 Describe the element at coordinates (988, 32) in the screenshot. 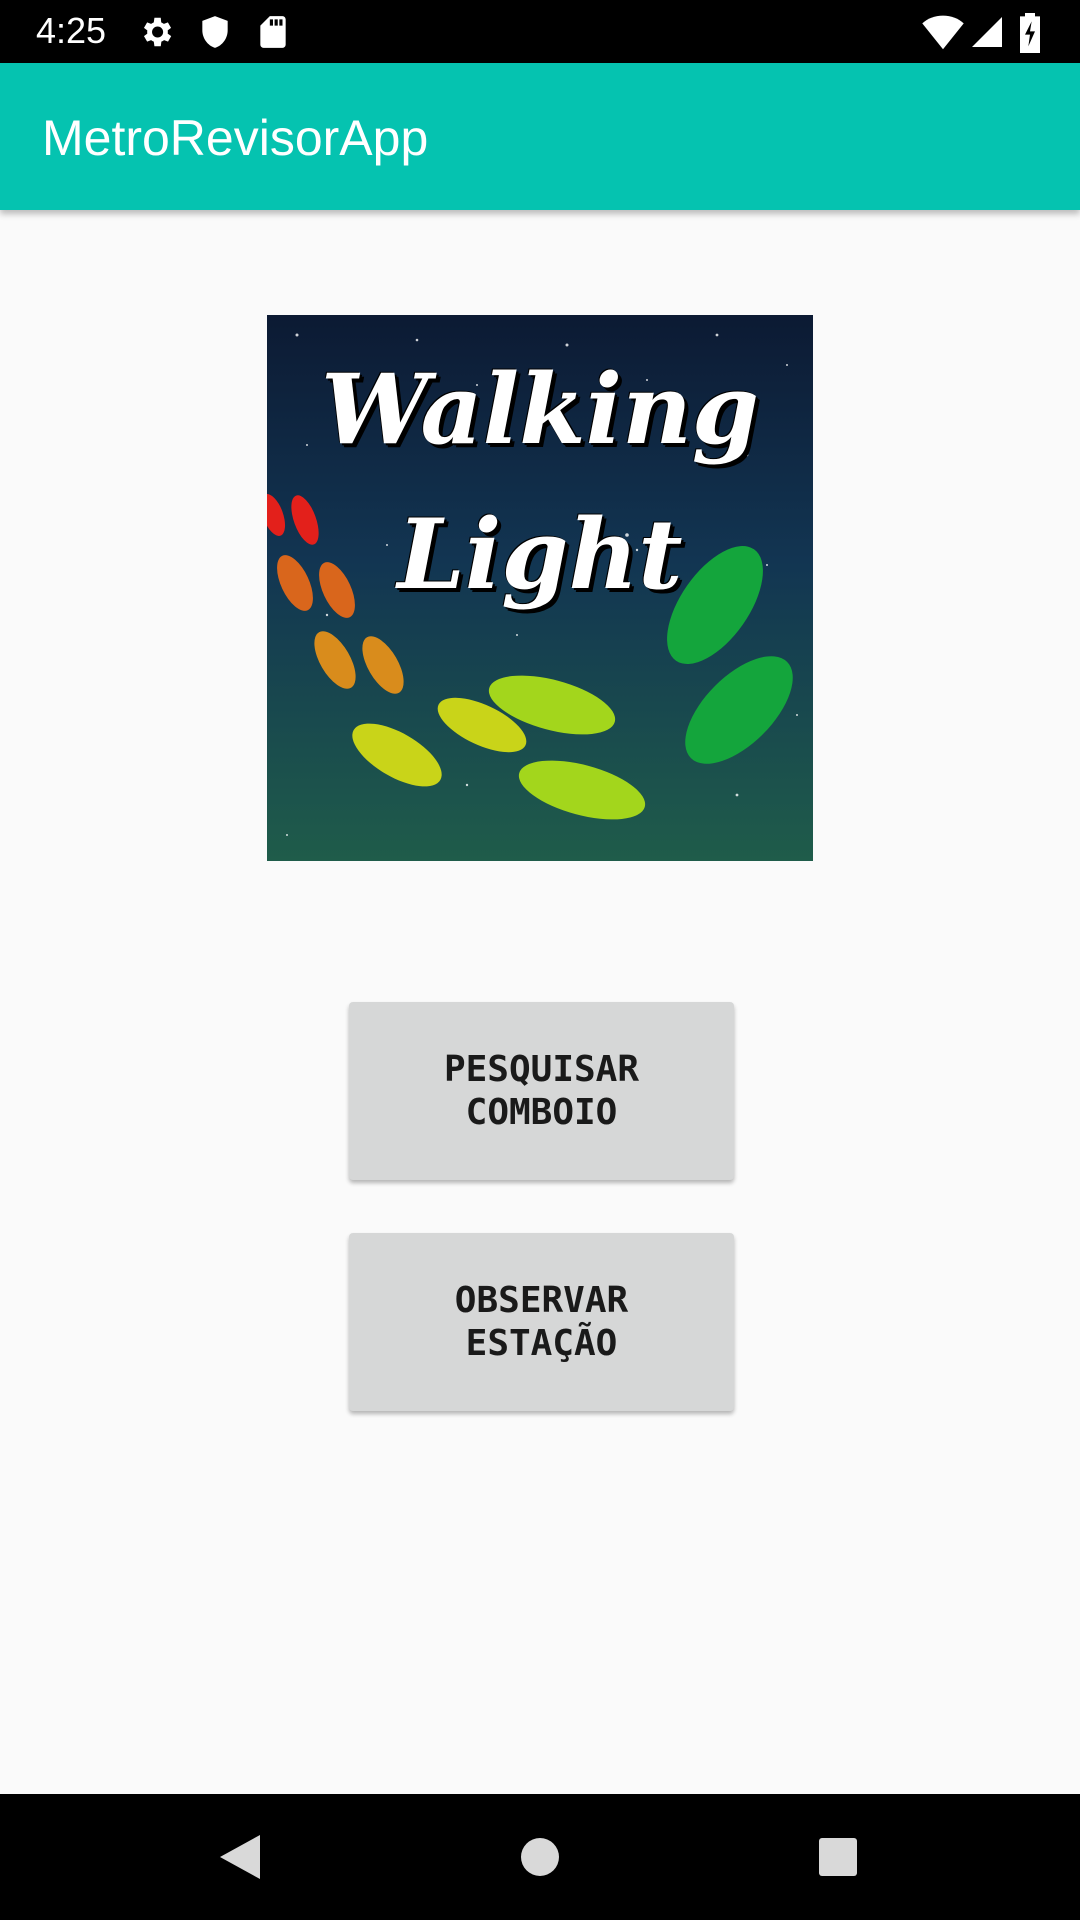

I see `cell-signal-icon` at that location.